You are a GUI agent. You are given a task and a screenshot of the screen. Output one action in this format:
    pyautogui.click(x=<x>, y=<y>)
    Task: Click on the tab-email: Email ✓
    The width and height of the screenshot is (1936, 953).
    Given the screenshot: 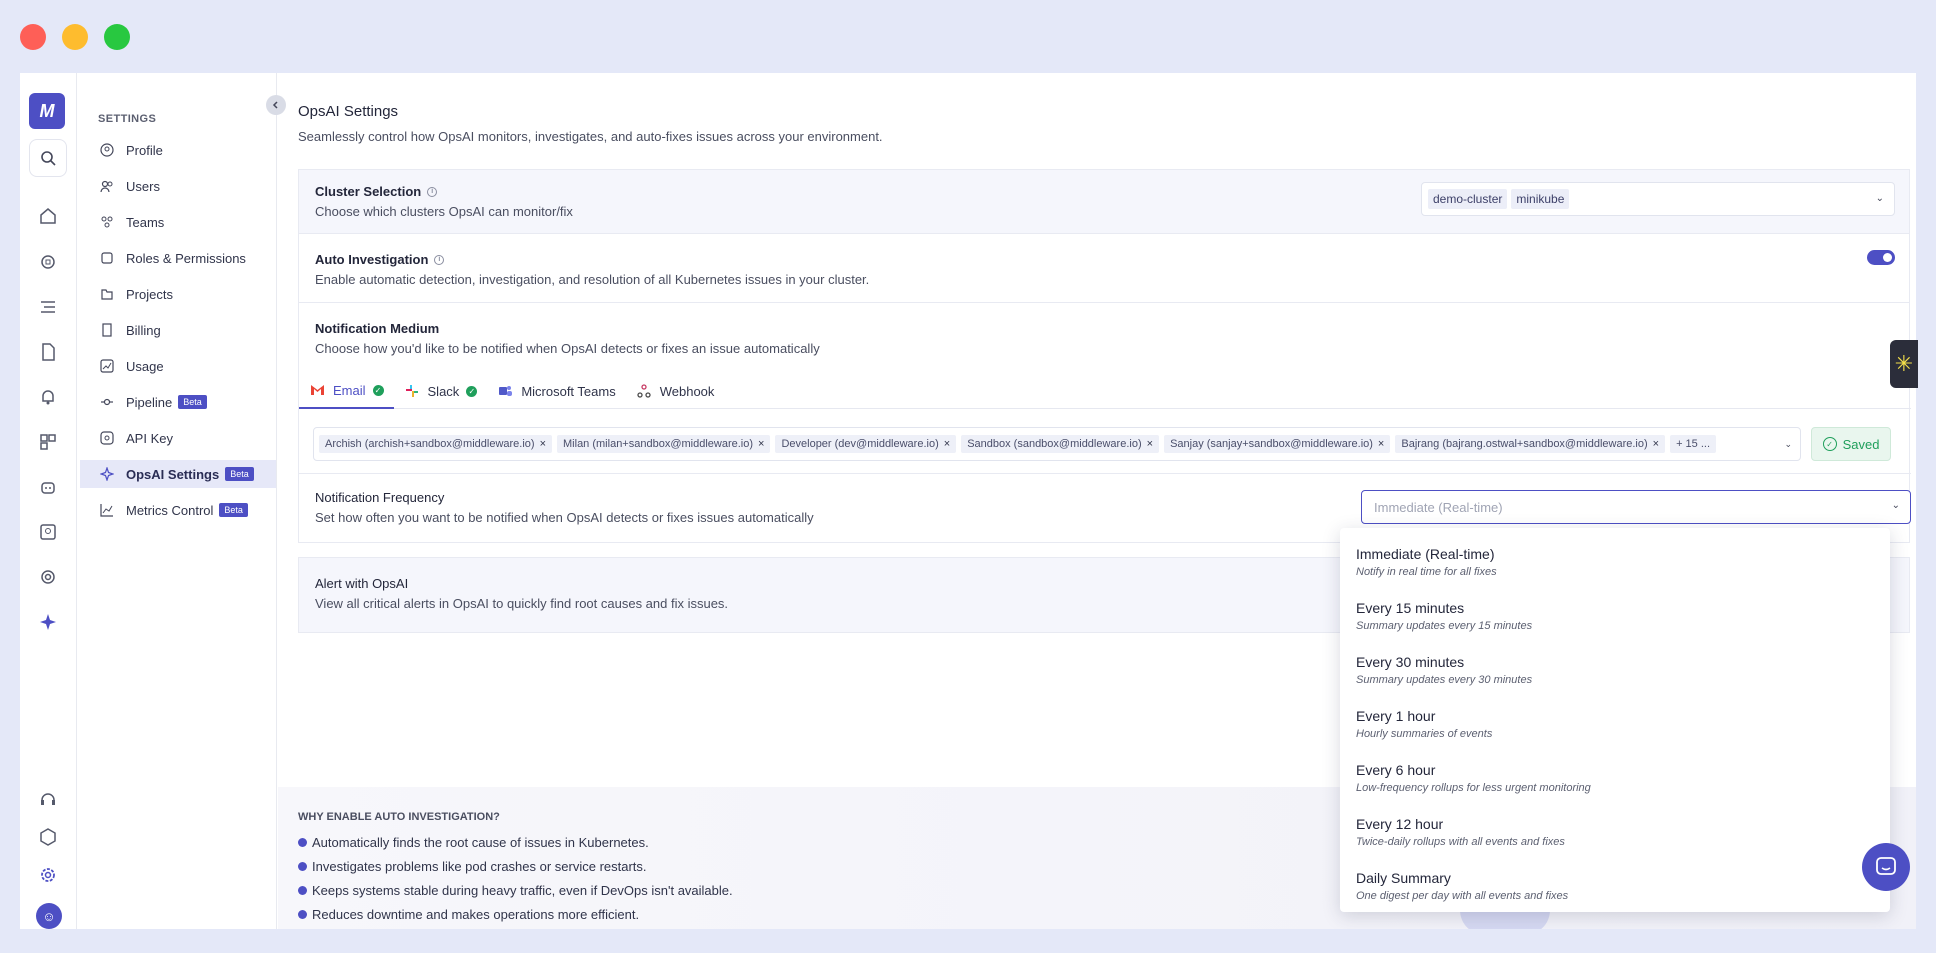 What is the action you would take?
    pyautogui.click(x=346, y=391)
    